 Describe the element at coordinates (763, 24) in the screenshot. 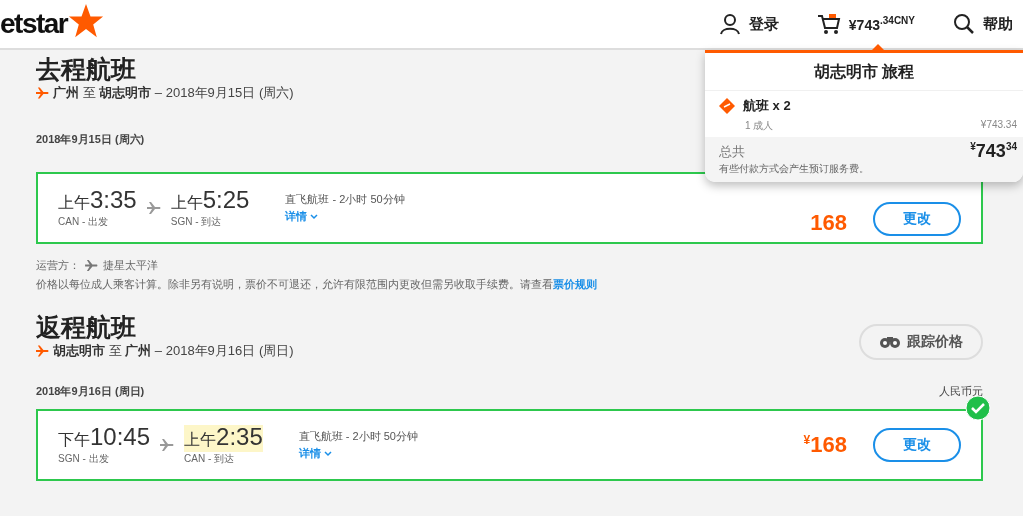

I see `login-link: 登录` at that location.